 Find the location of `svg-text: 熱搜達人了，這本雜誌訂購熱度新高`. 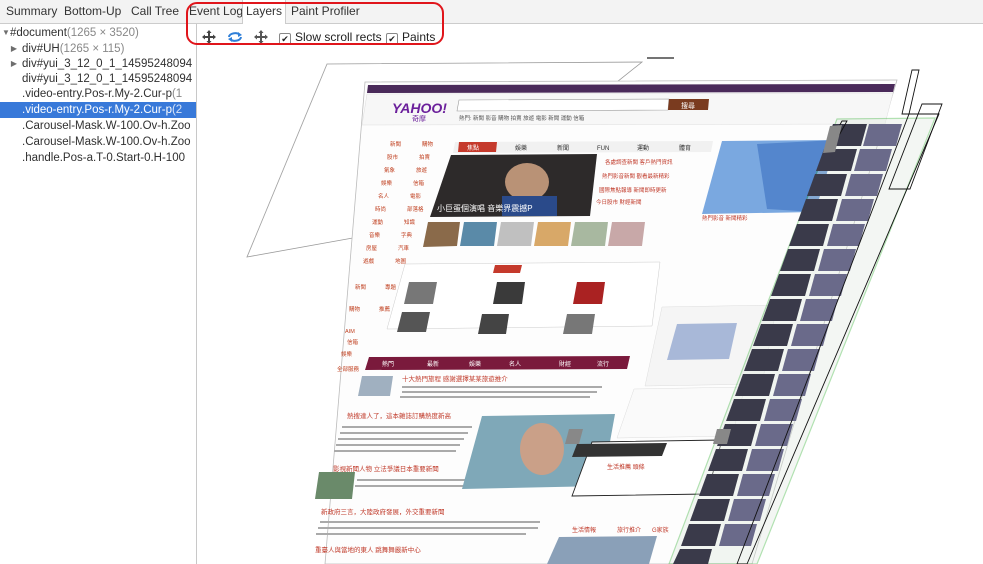

svg-text: 熱搜達人了，這本雜誌訂購熱度新高 is located at coordinates (399, 415).